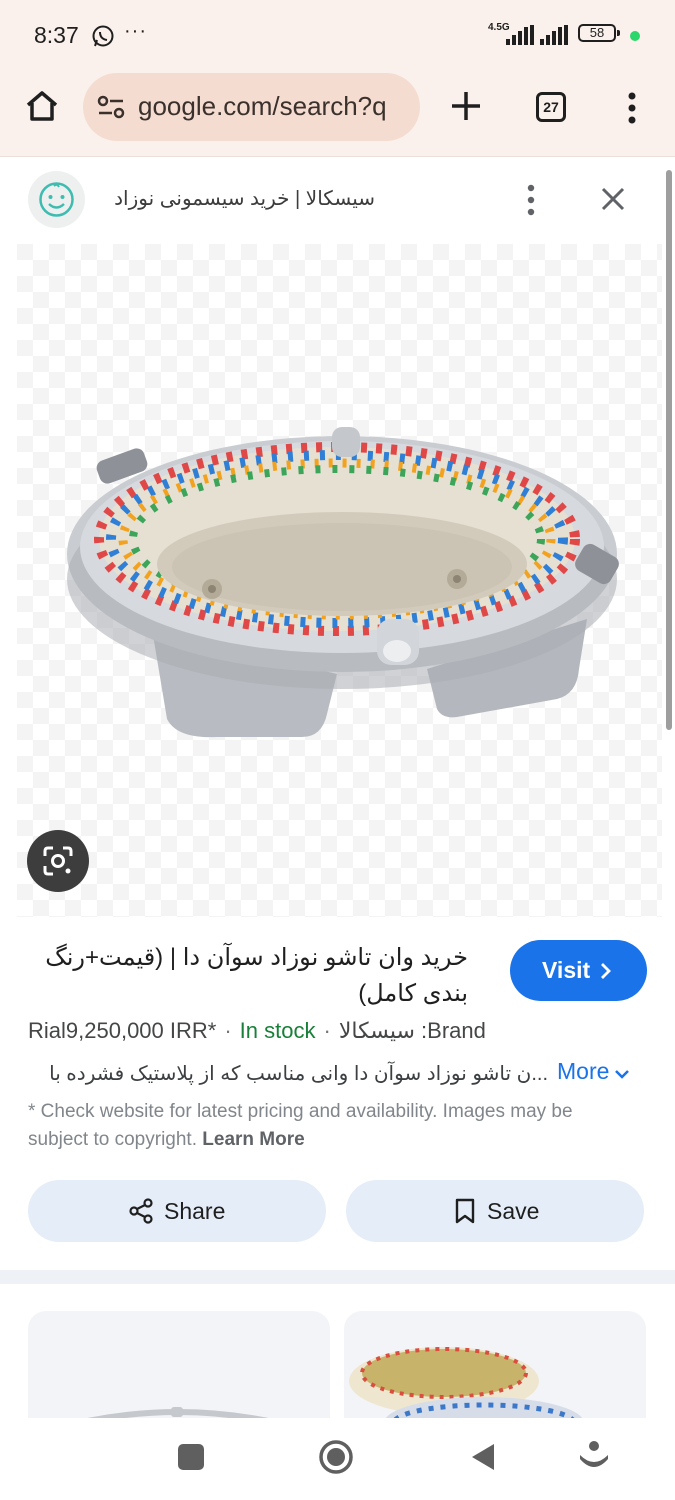 The width and height of the screenshot is (675, 1500). I want to click on status-time: 8:37, so click(56, 35).